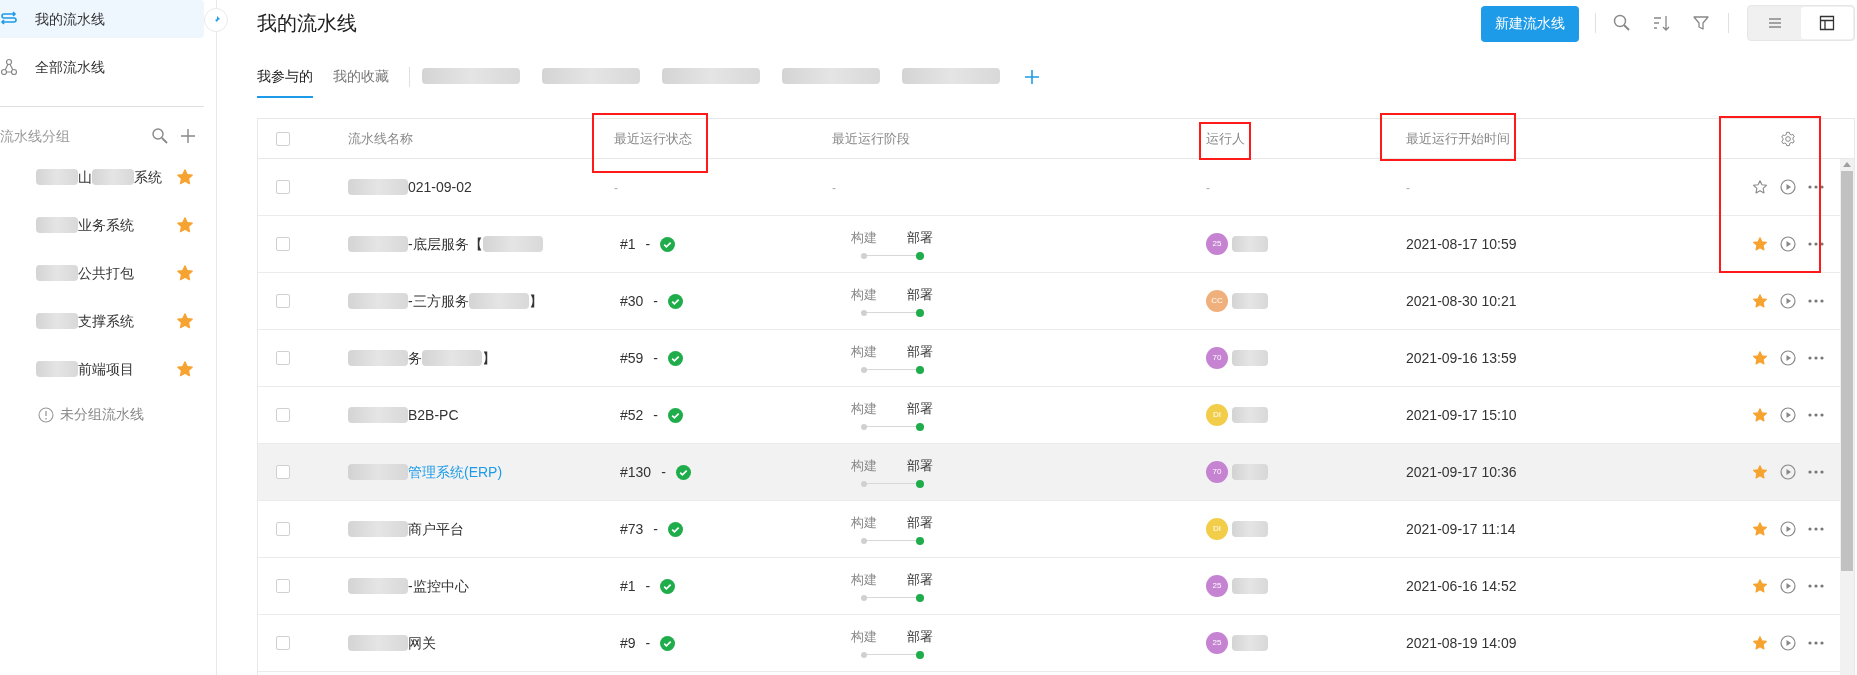 The height and width of the screenshot is (675, 1857). I want to click on text-fragment: 网关, so click(422, 643).